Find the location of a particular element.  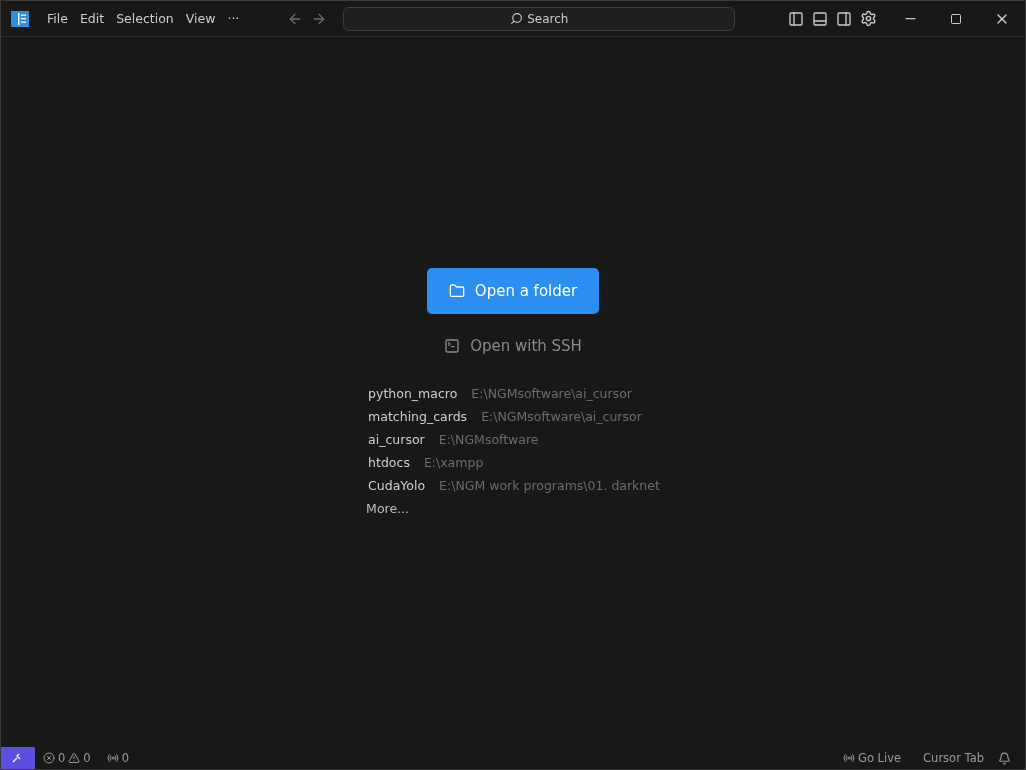

recent-project-path: E:\xampp is located at coordinates (453, 462).